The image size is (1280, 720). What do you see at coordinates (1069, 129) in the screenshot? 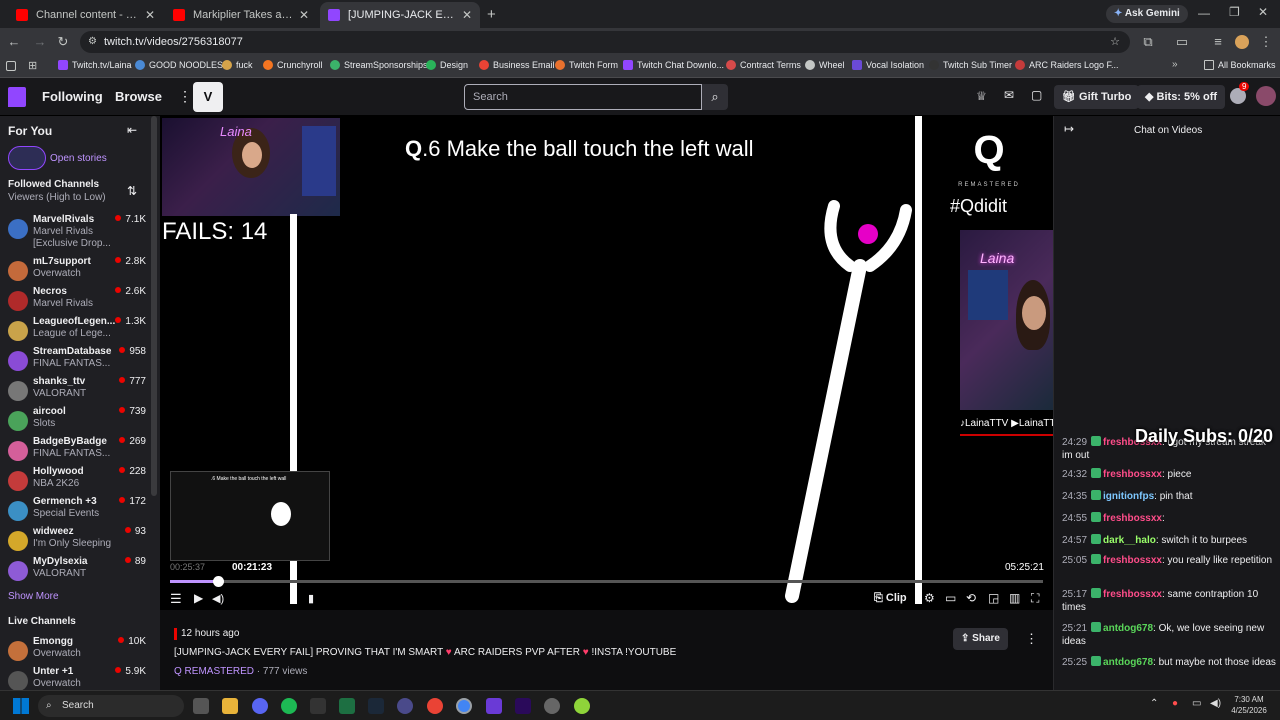
I see `expand-chat-icon: ↦` at bounding box center [1069, 129].